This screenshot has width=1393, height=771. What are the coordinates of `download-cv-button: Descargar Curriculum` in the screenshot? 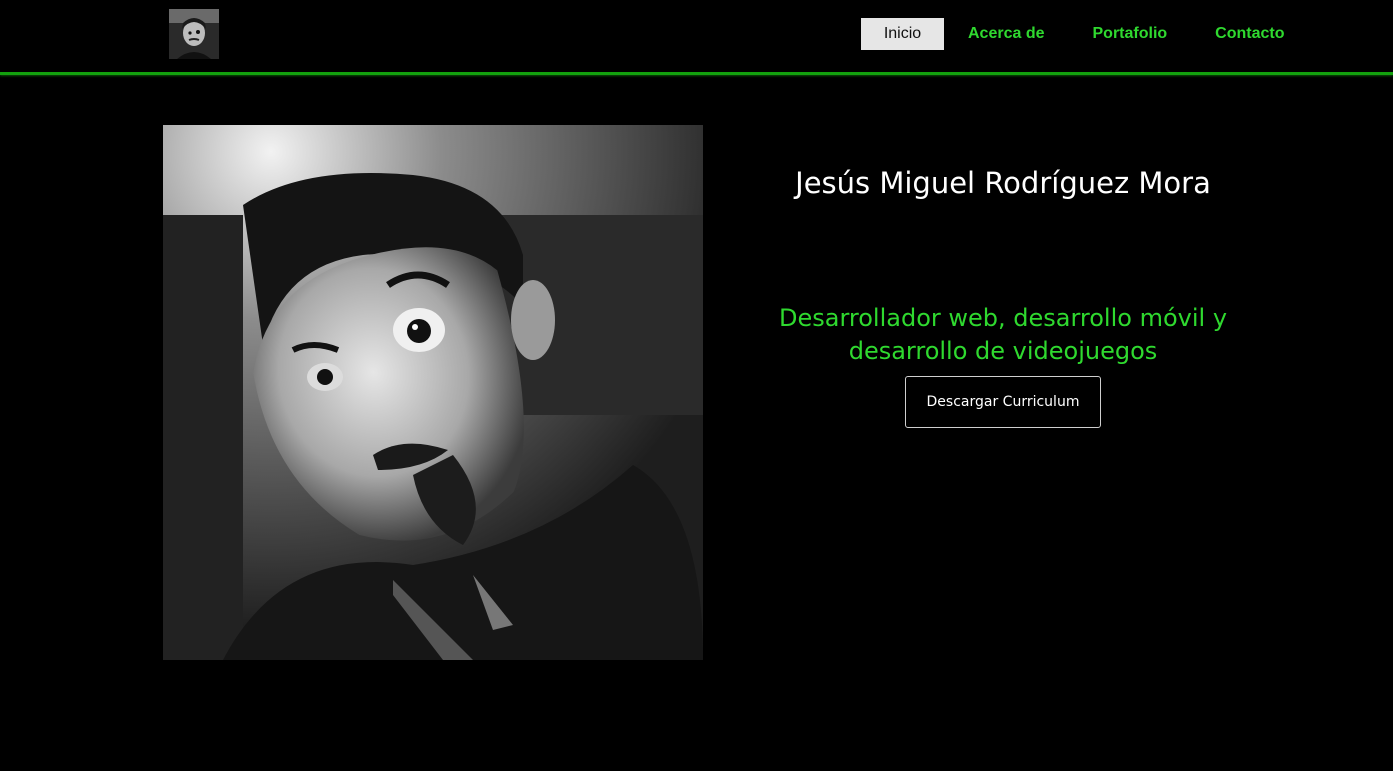 It's located at (1003, 402).